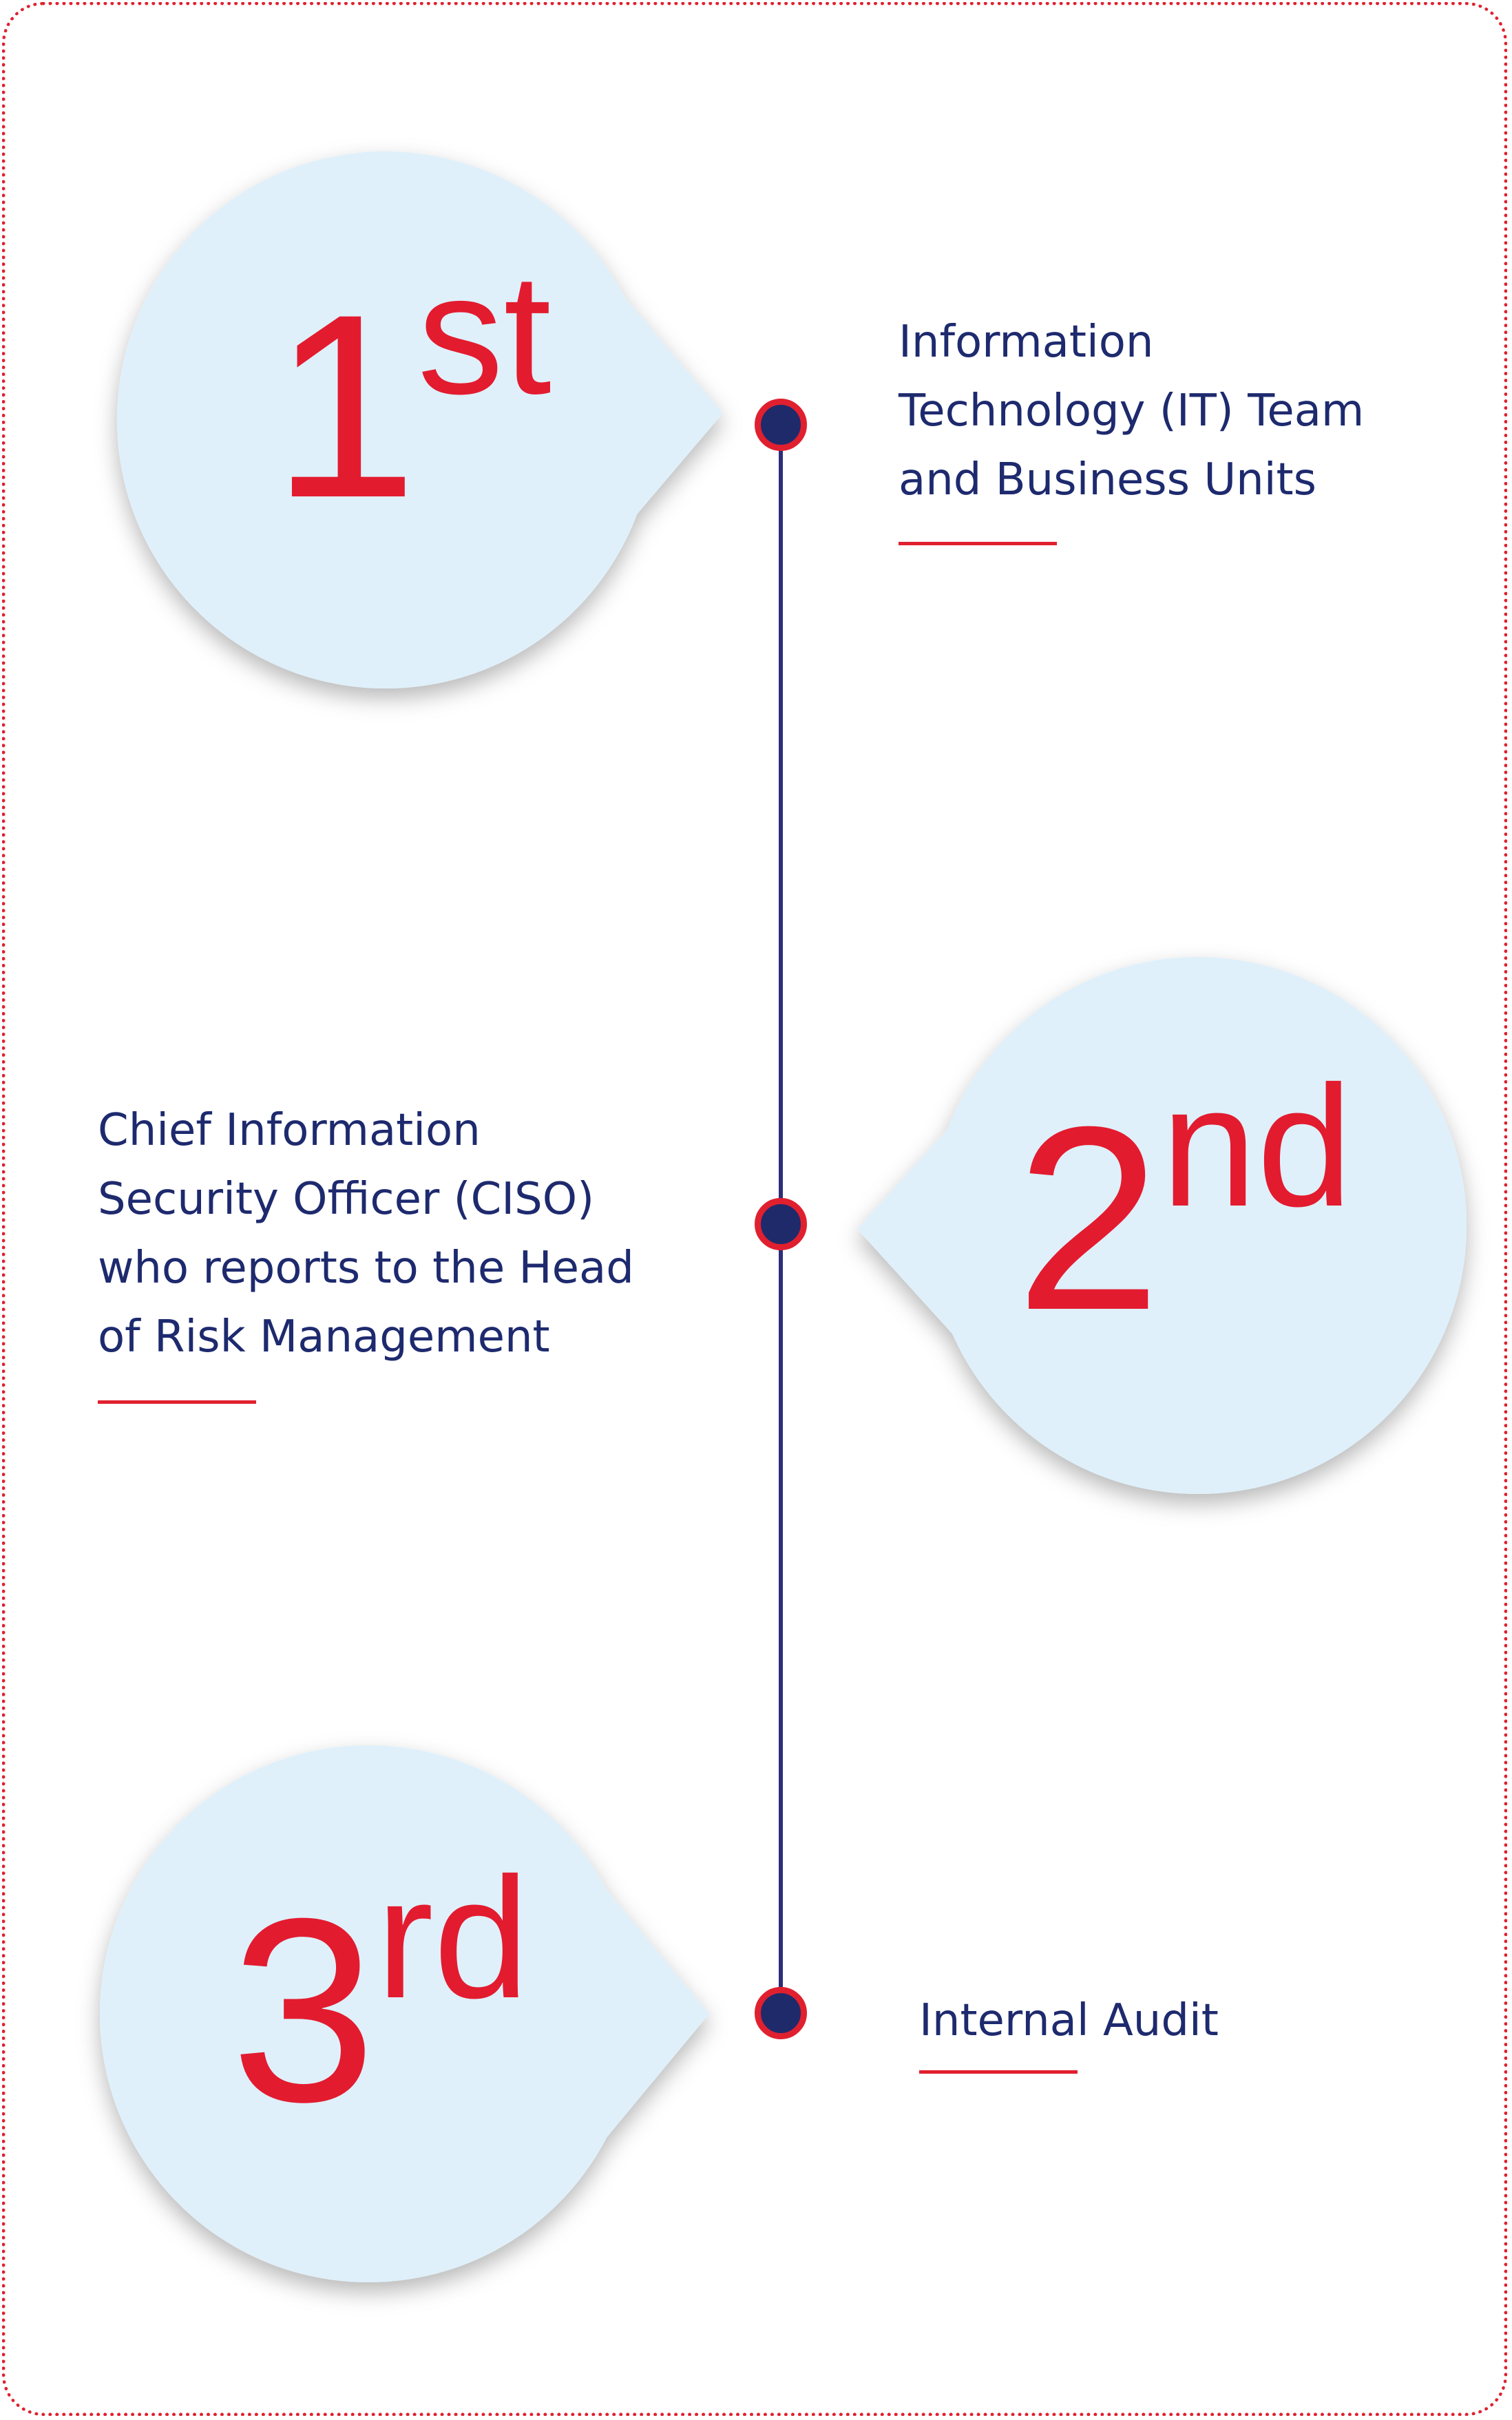 This screenshot has width=1512, height=2420. Describe the element at coordinates (484, 334) in the screenshot. I see `ordinal-suffix: st` at that location.